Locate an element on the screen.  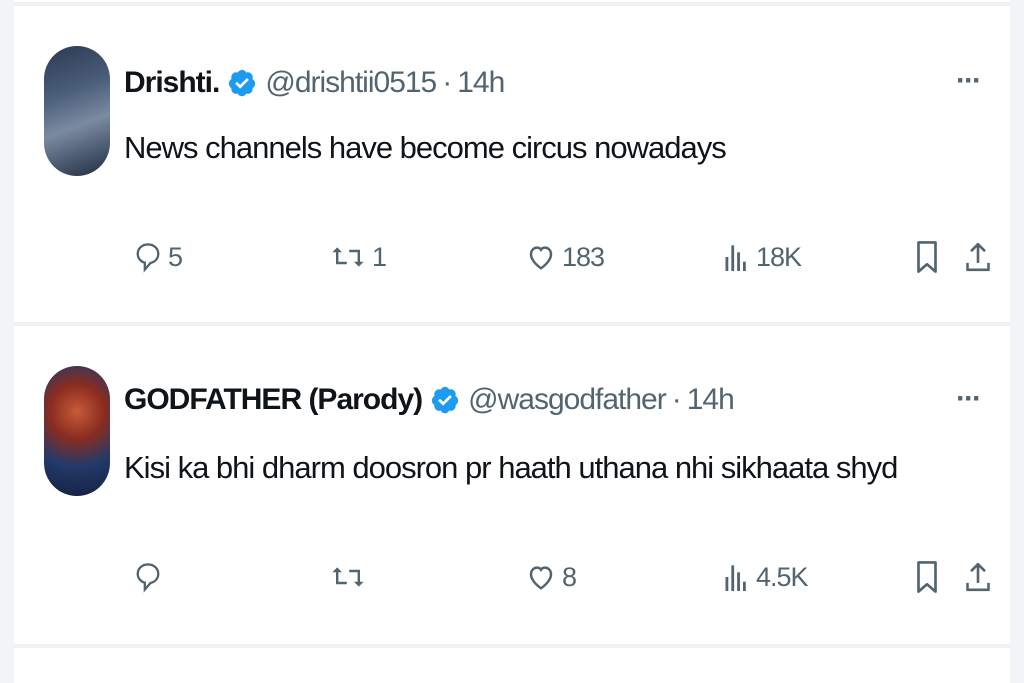
views-button: 4.5K is located at coordinates (765, 577).